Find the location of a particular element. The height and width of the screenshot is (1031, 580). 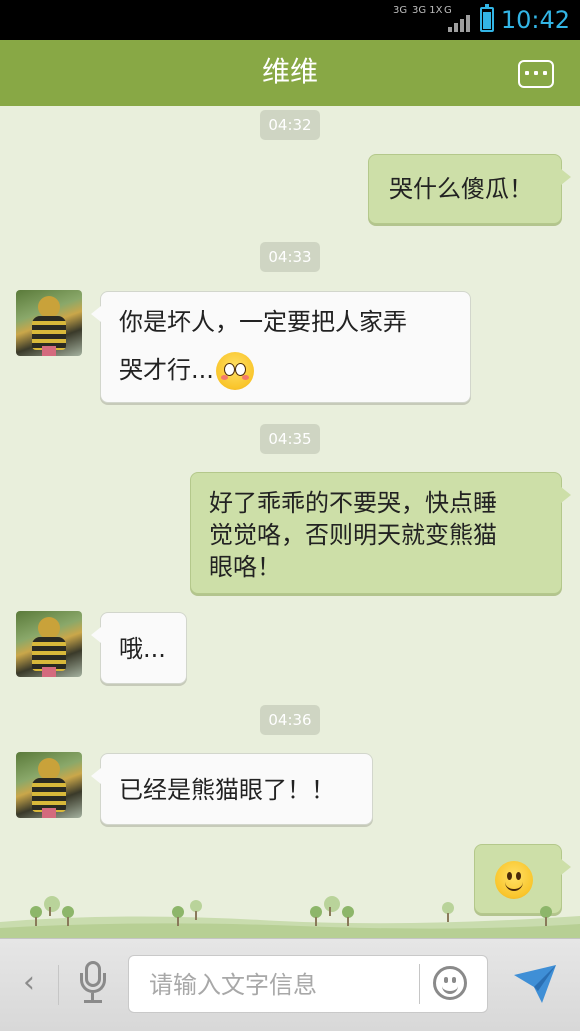

message-input-bar: ‹ is located at coordinates (290, 984).